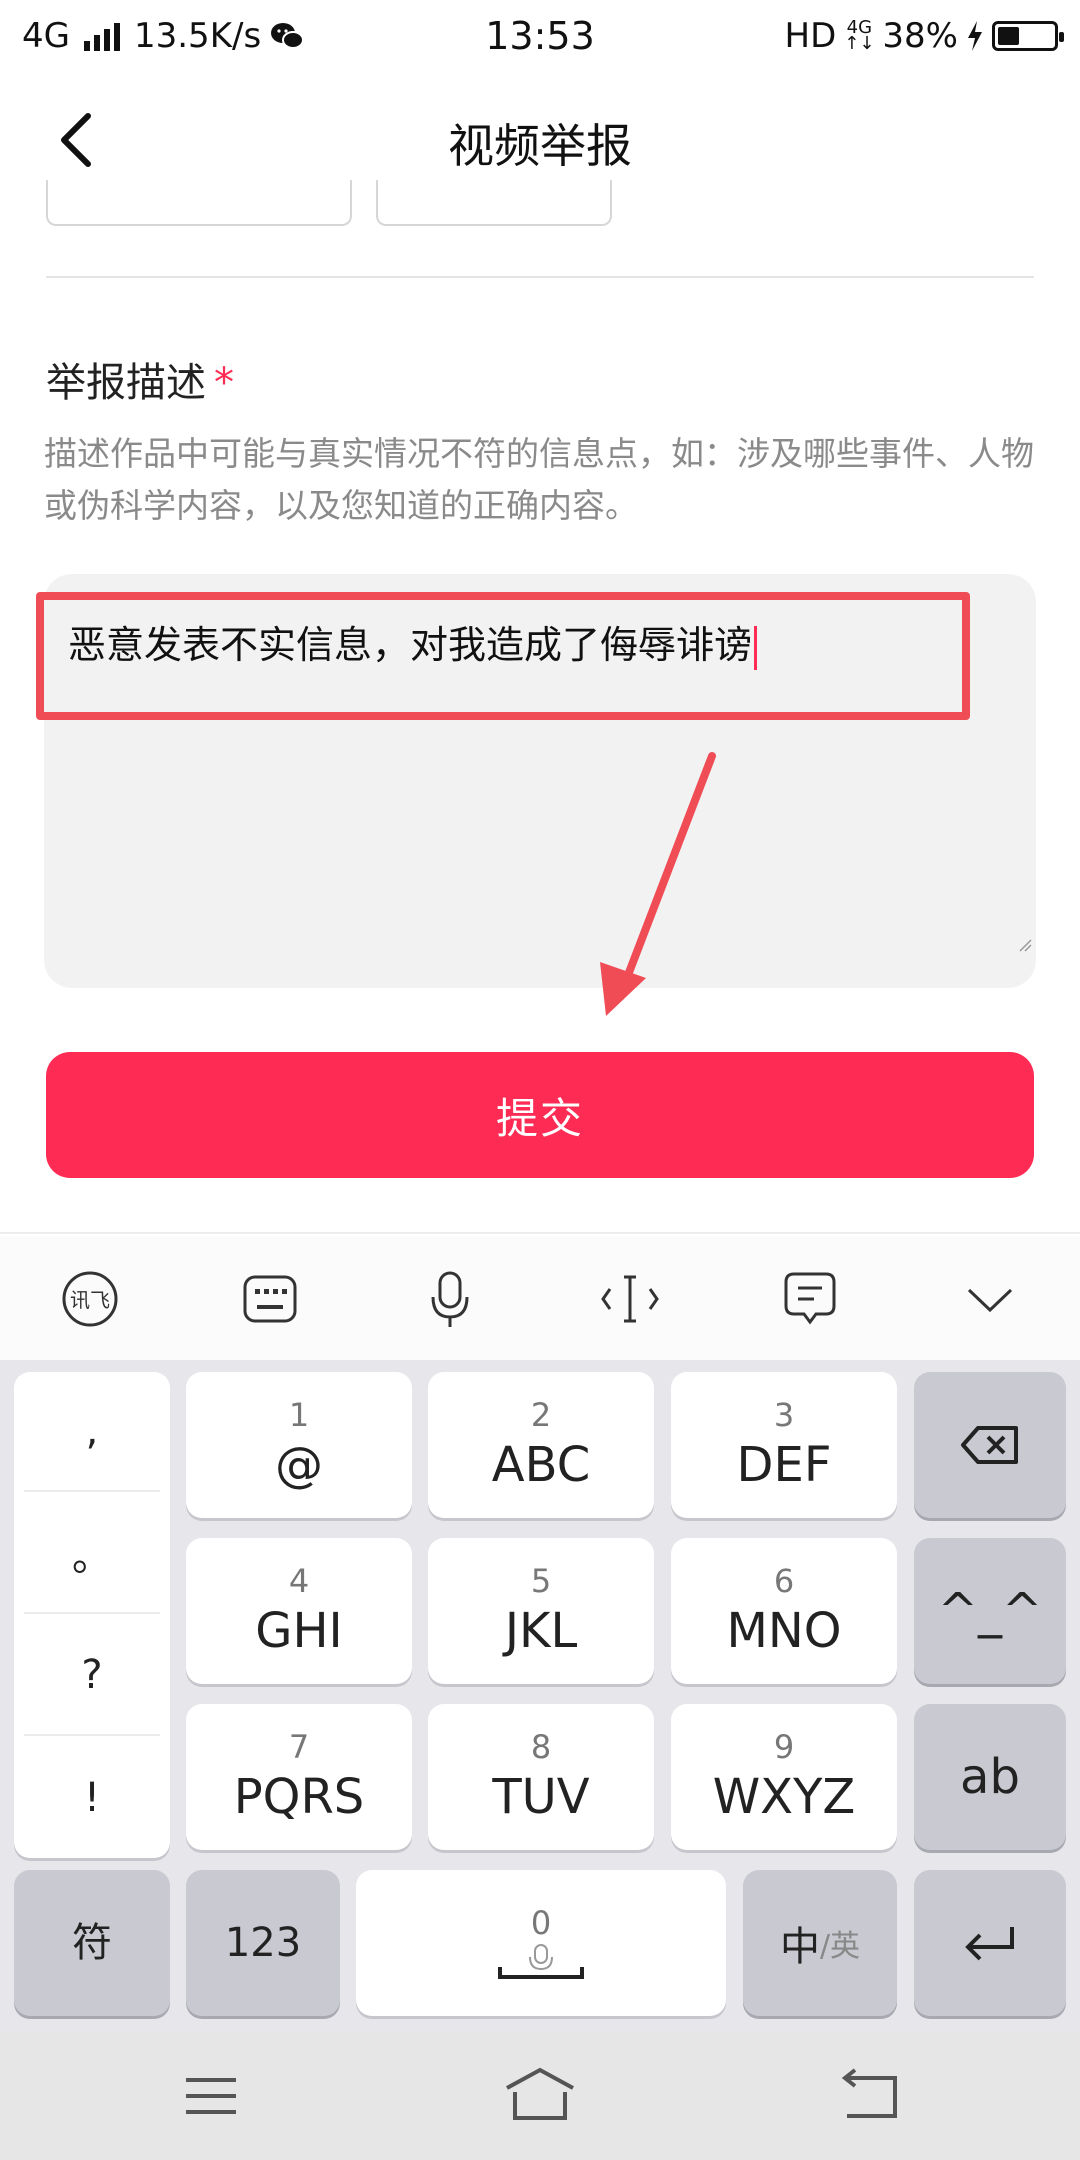 The height and width of the screenshot is (2160, 1080). Describe the element at coordinates (299, 1777) in the screenshot. I see `key-7: 7 PQRS` at that location.